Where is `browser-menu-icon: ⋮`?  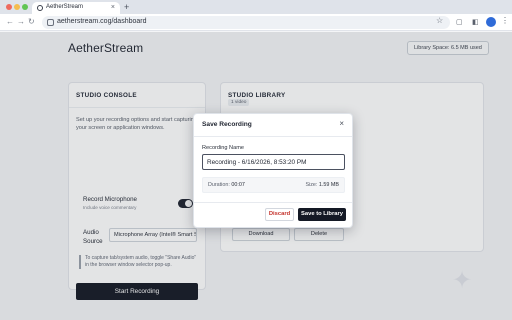 browser-menu-icon: ⋮ is located at coordinates (505, 20).